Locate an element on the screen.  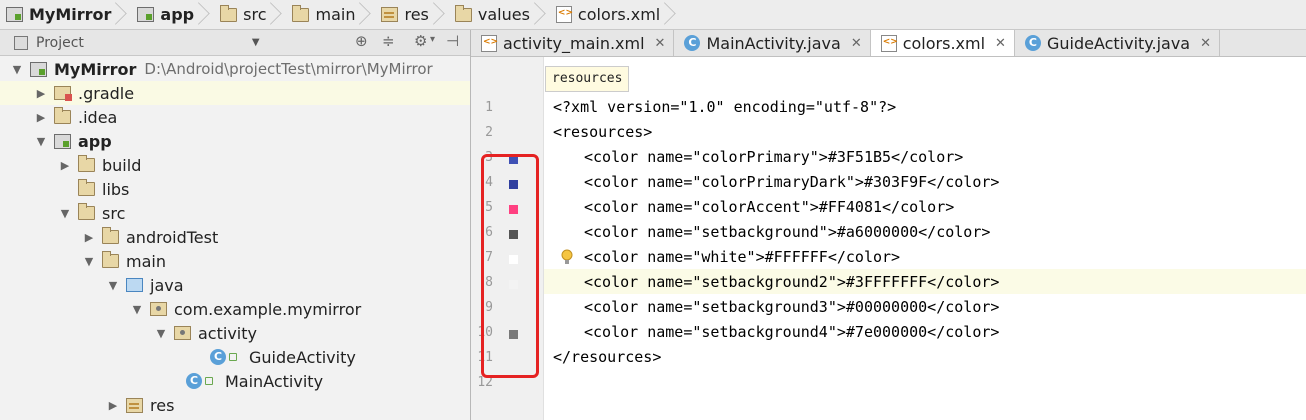
gear-icon: ⚙ is located at coordinates (420, 41).